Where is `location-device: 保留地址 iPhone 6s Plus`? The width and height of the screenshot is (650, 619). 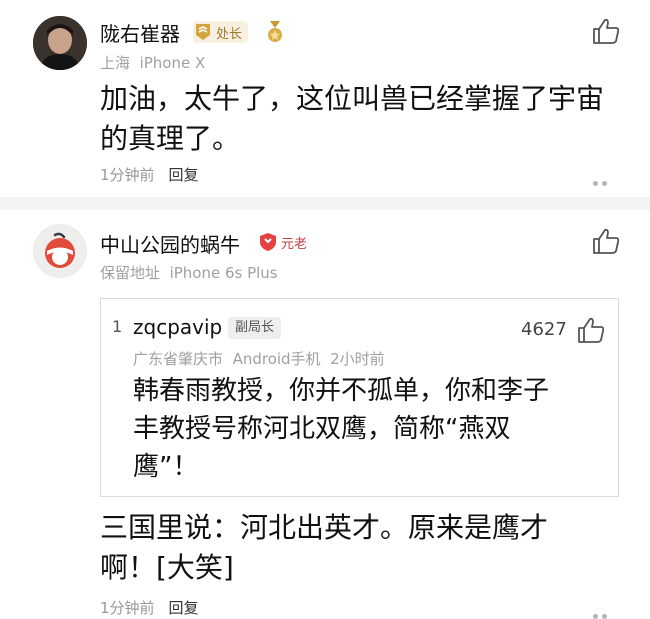
location-device: 保留地址 iPhone 6s Plus is located at coordinates (189, 273).